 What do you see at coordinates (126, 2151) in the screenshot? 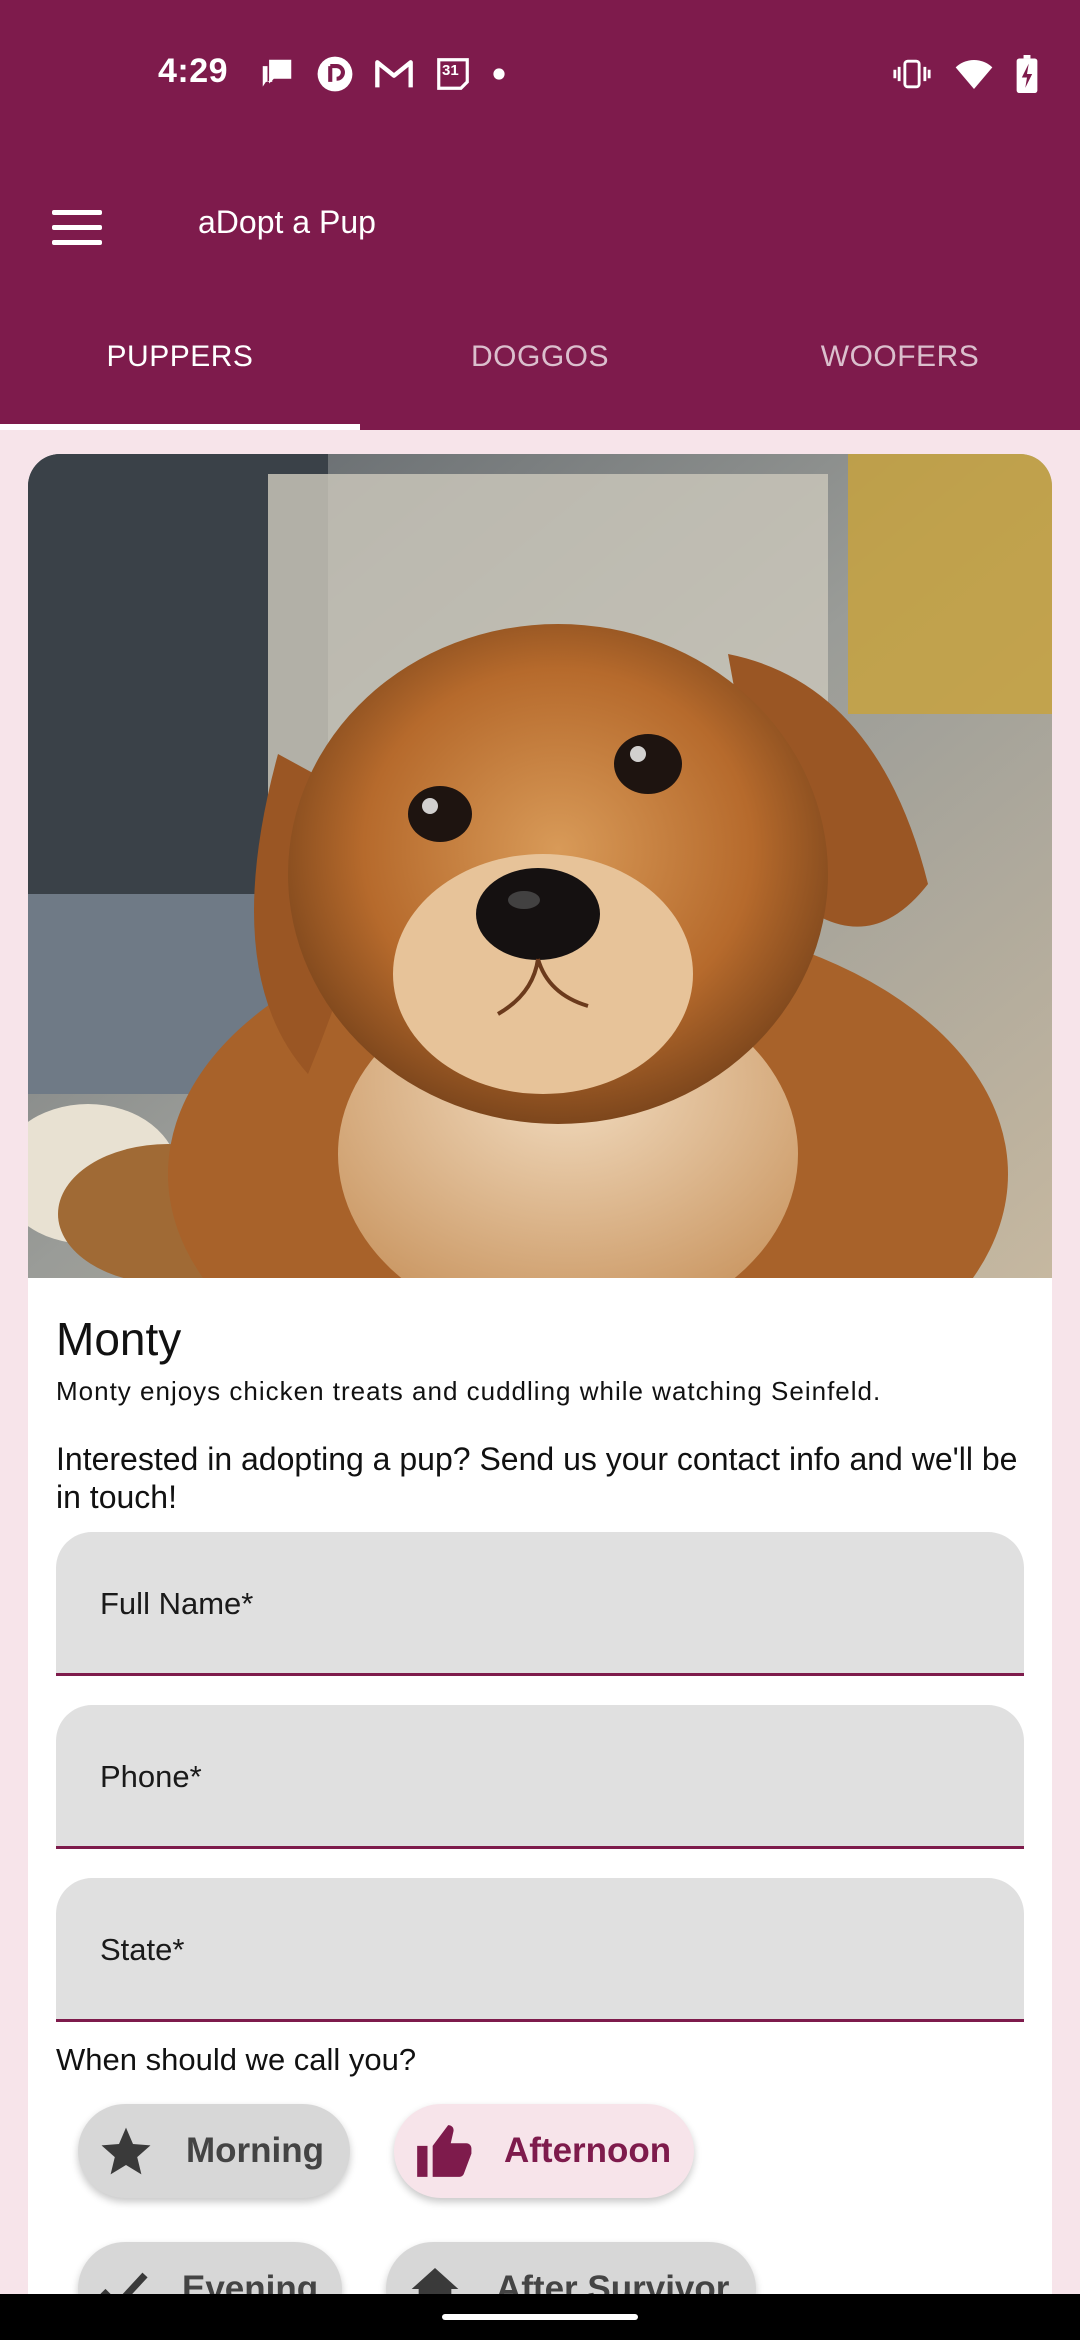
I see `star-icon` at bounding box center [126, 2151].